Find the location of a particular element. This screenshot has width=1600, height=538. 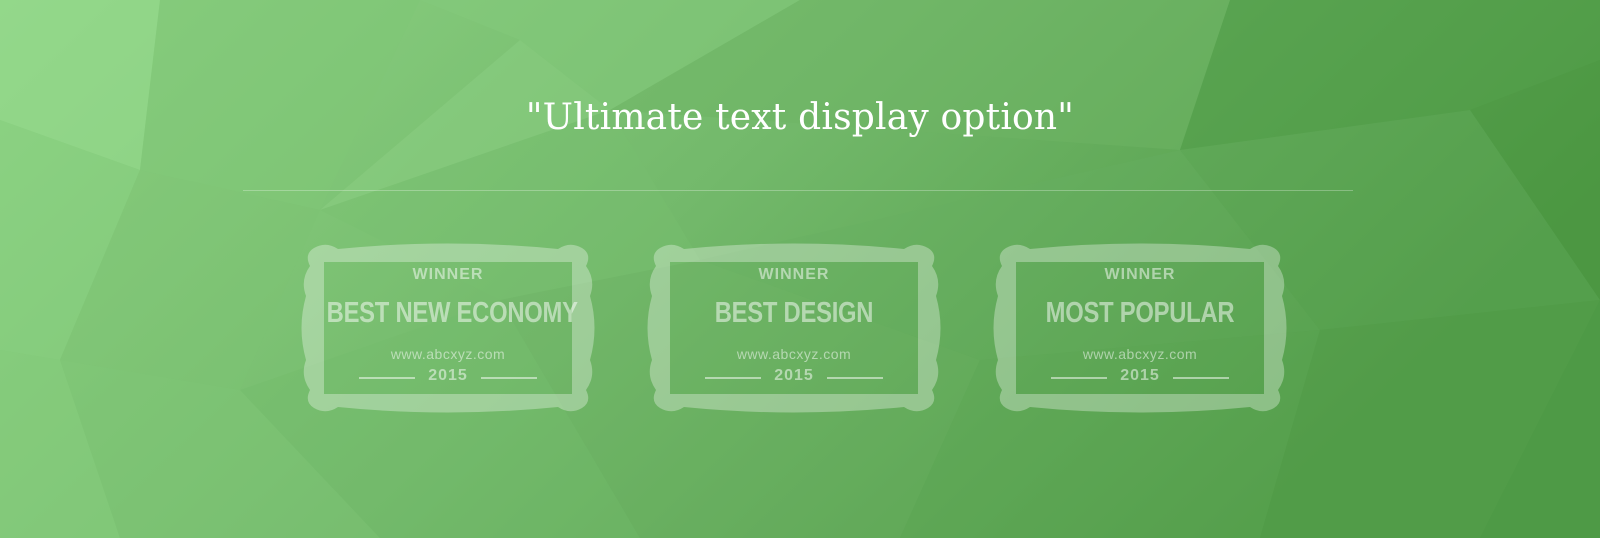

award-badge: WINNER BEST DESIGN www.abcxyz.com 2015 is located at coordinates (794, 328).